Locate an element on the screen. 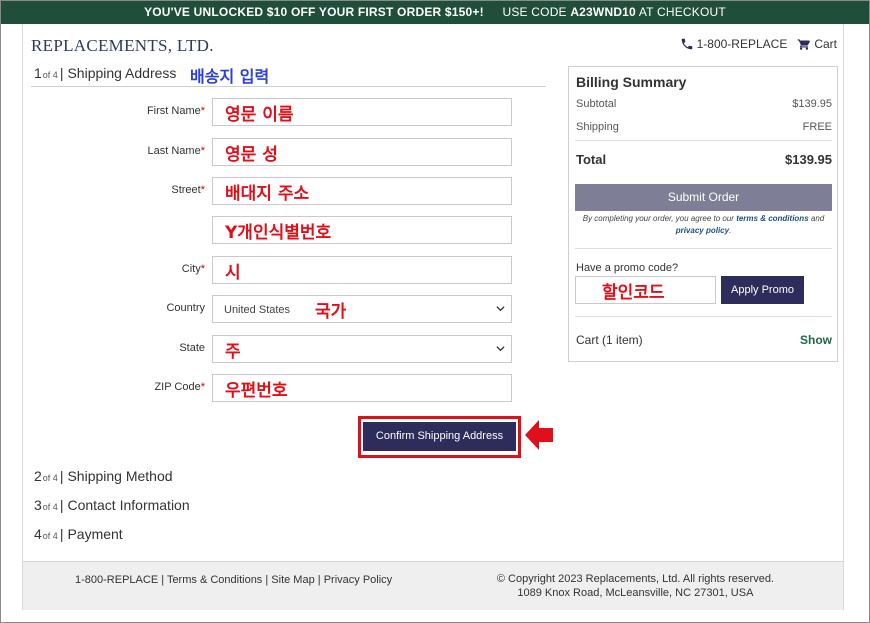 The width and height of the screenshot is (870, 623). row-street-2: Y개인식별번호 is located at coordinates (283, 230).